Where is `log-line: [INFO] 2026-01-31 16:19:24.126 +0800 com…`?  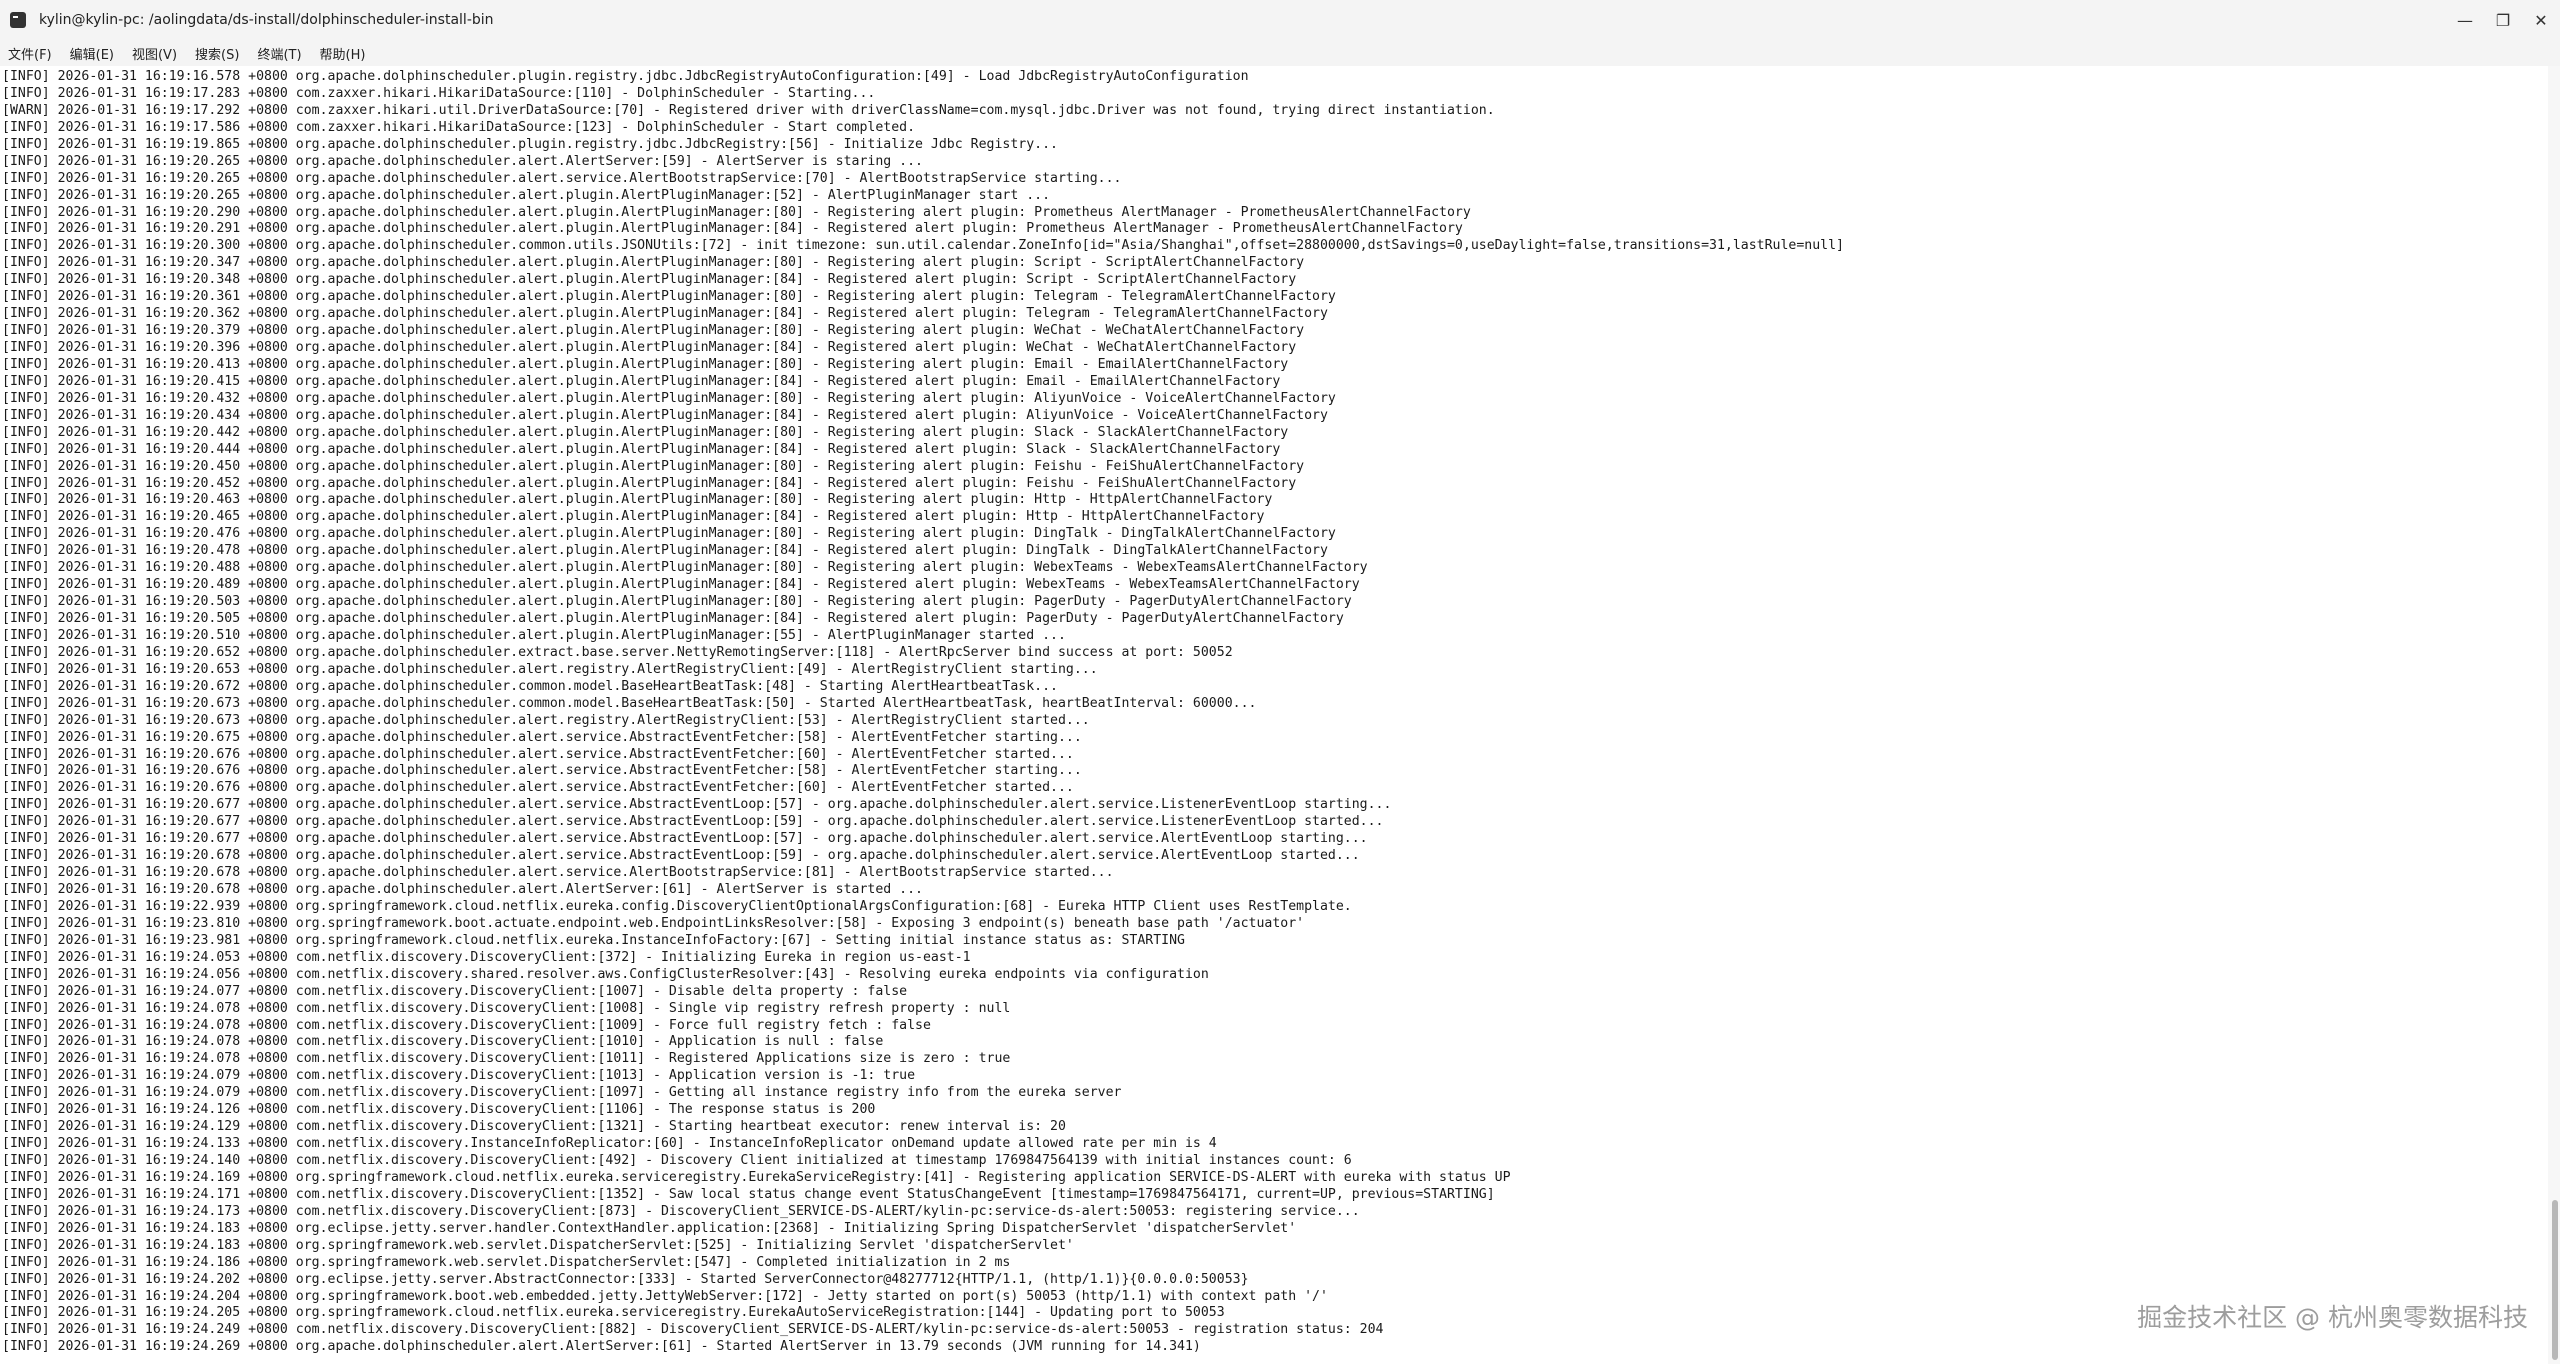 log-line: [INFO] 2026-01-31 16:19:24.126 +0800 com… is located at coordinates (439, 1110).